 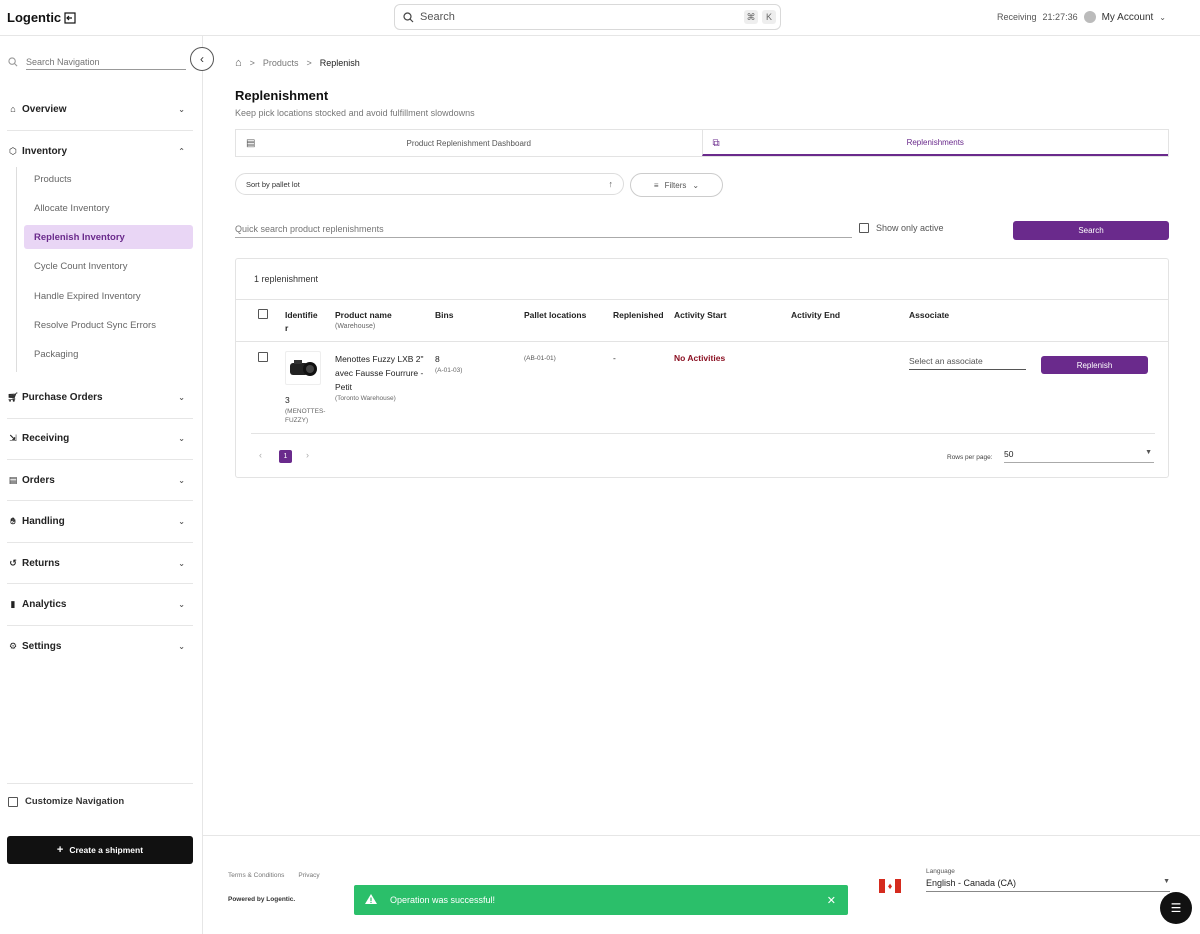 I want to click on row-checkbox, so click(x=263, y=357).